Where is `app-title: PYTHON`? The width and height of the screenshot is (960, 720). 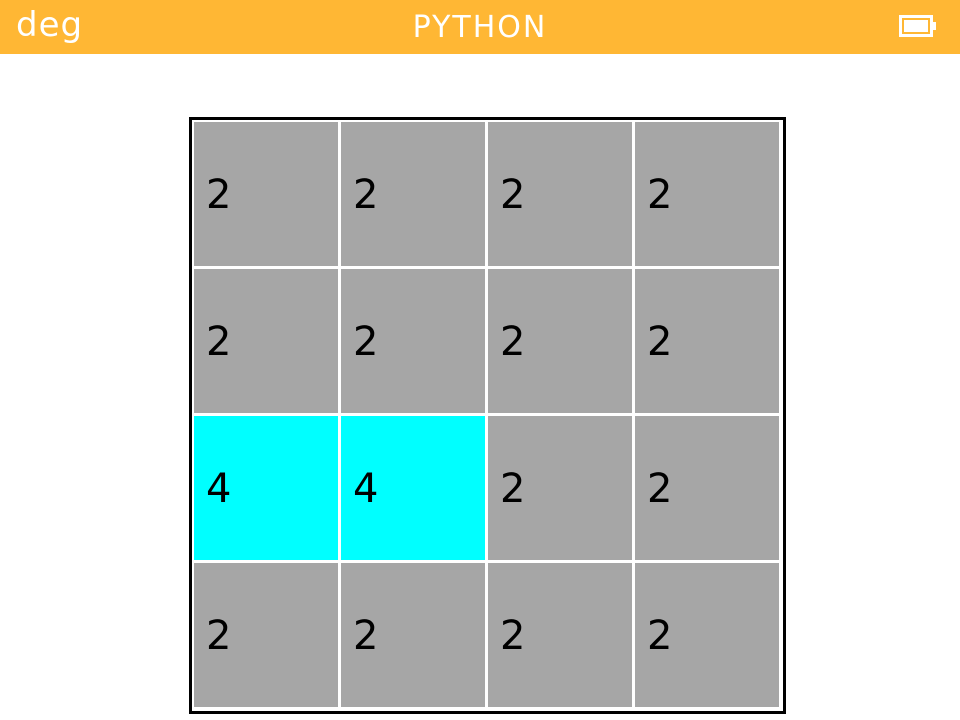
app-title: PYTHON is located at coordinates (480, 27).